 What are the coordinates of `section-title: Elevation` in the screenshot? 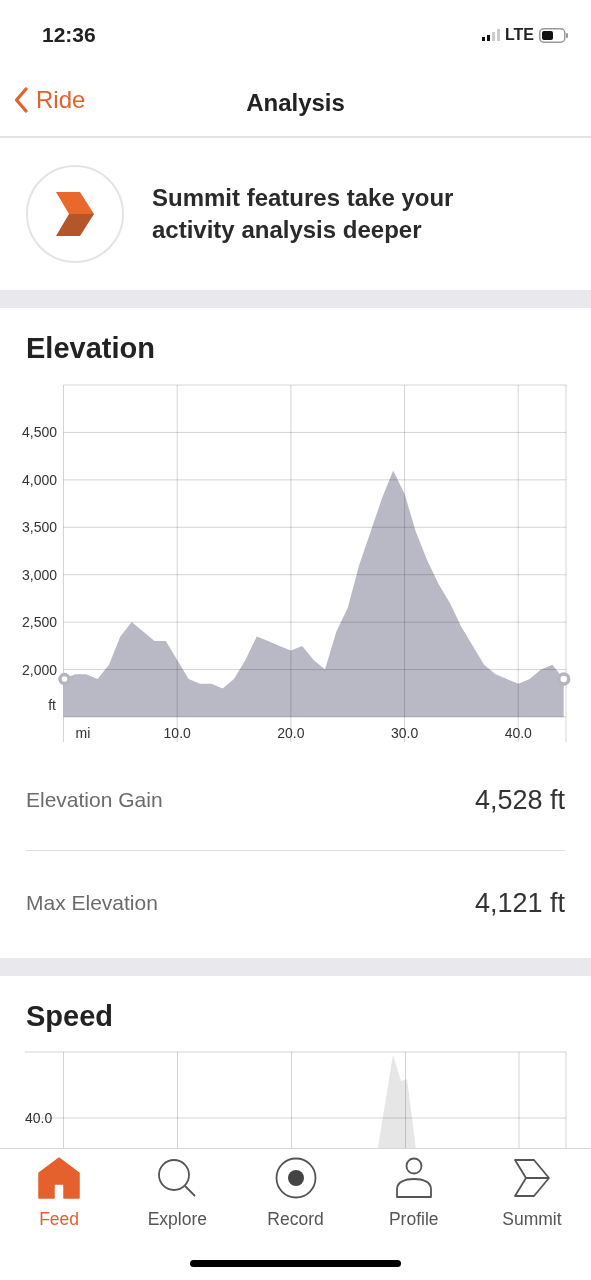 It's located at (90, 348).